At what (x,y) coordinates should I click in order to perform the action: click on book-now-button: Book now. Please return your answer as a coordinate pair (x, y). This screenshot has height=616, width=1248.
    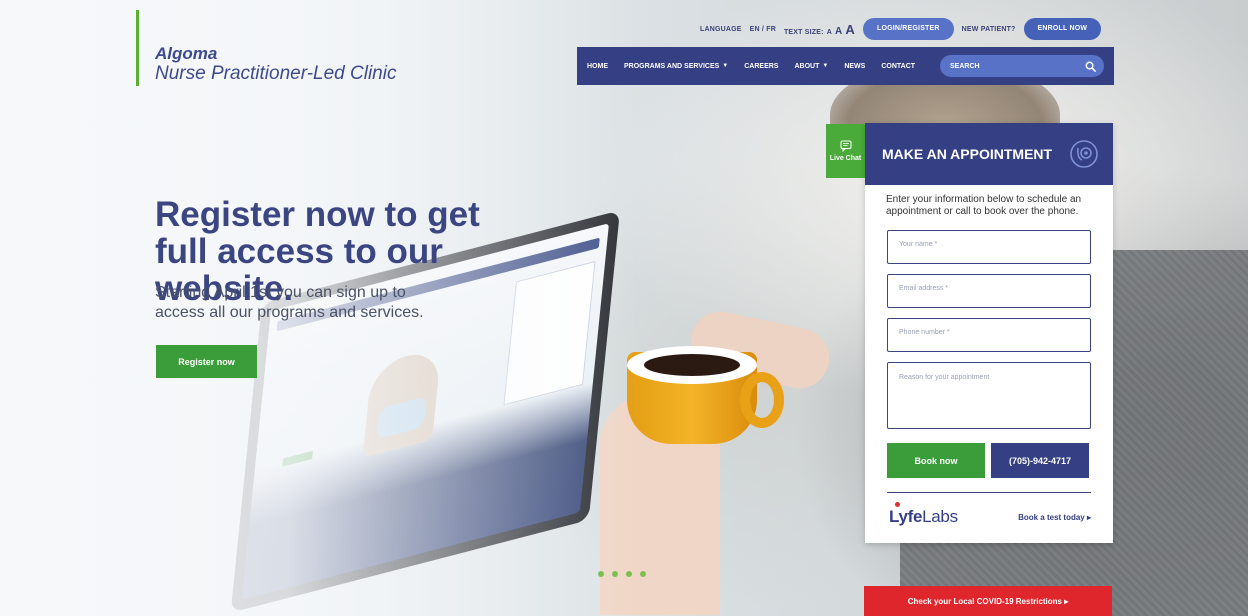
    Looking at the image, I should click on (936, 460).